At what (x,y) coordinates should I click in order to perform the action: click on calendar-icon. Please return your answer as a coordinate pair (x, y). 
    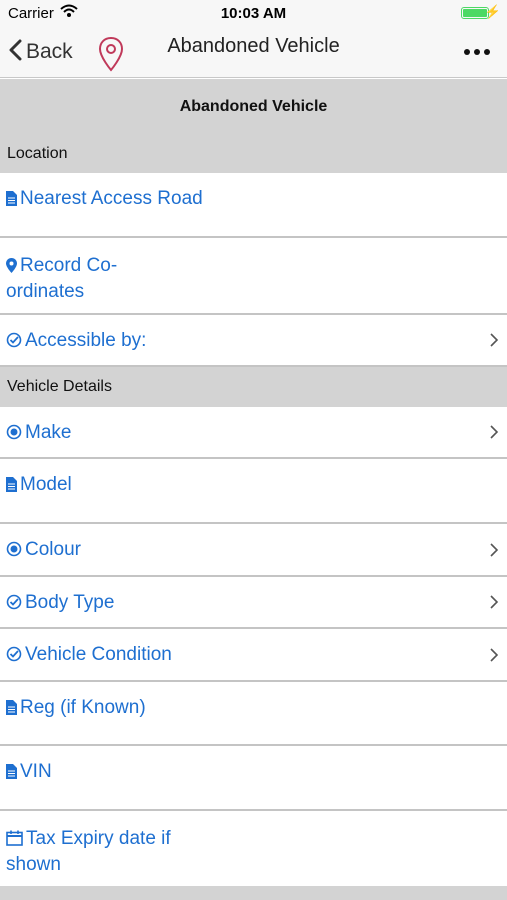
    Looking at the image, I should click on (14, 841).